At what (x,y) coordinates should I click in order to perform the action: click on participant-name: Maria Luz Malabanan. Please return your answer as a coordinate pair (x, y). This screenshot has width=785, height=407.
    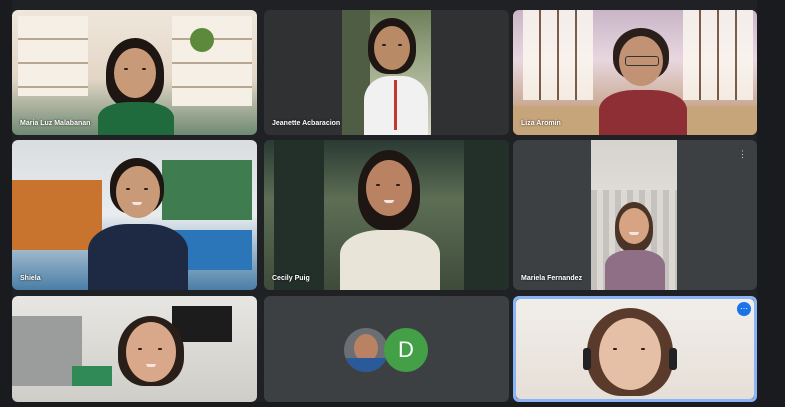
    Looking at the image, I should click on (55, 123).